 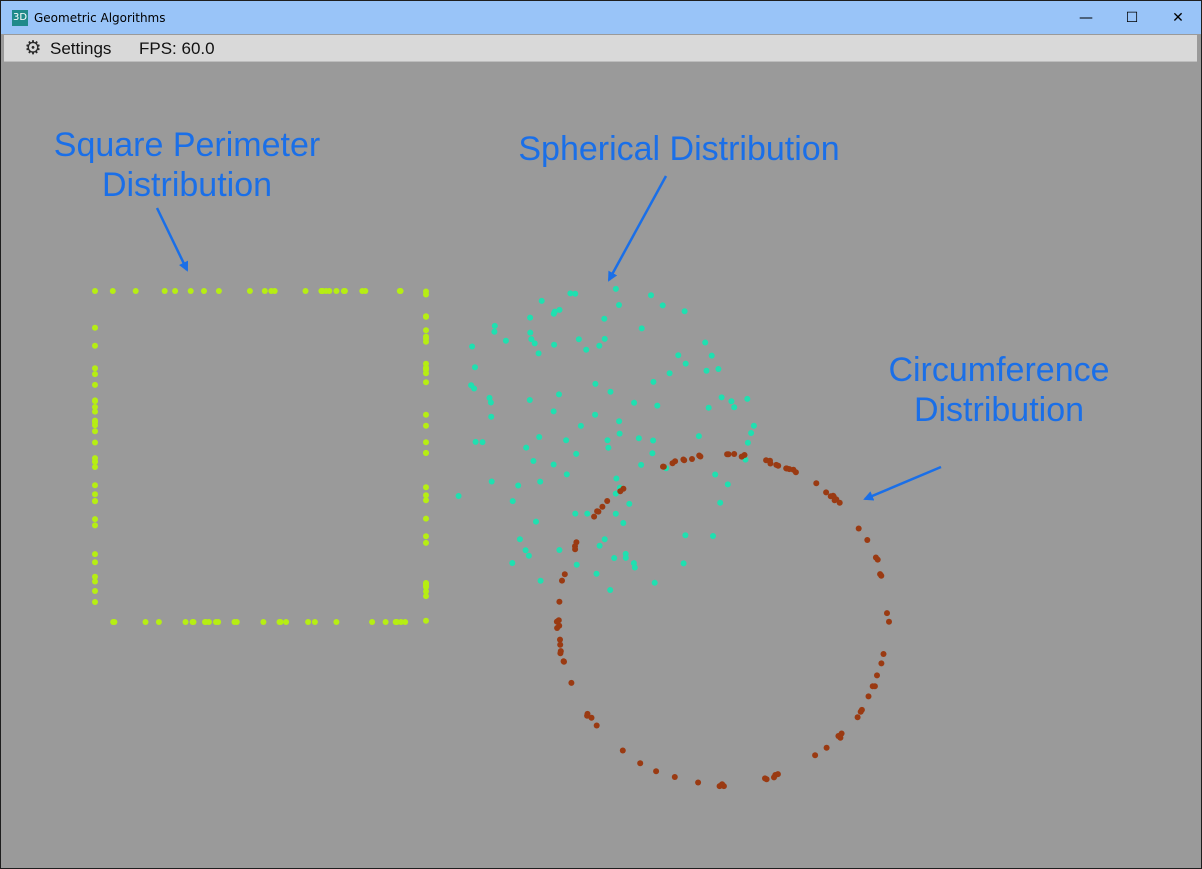 What do you see at coordinates (33, 48) in the screenshot?
I see `gear-icon: ⚙` at bounding box center [33, 48].